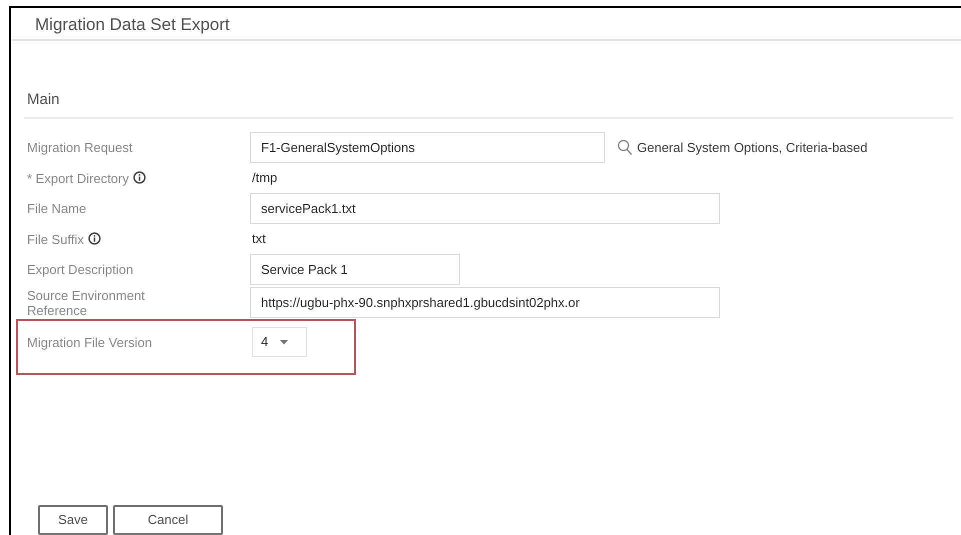 This screenshot has width=961, height=535. Describe the element at coordinates (78, 178) in the screenshot. I see `field-label: * Export Directory` at that location.